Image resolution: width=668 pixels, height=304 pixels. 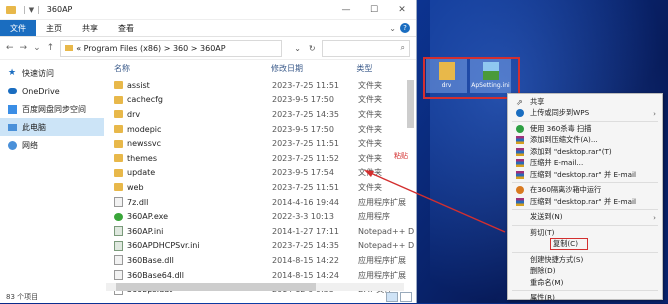 What do you see at coordinates (405, 28) in the screenshot?
I see `help-icon: ?` at bounding box center [405, 28].